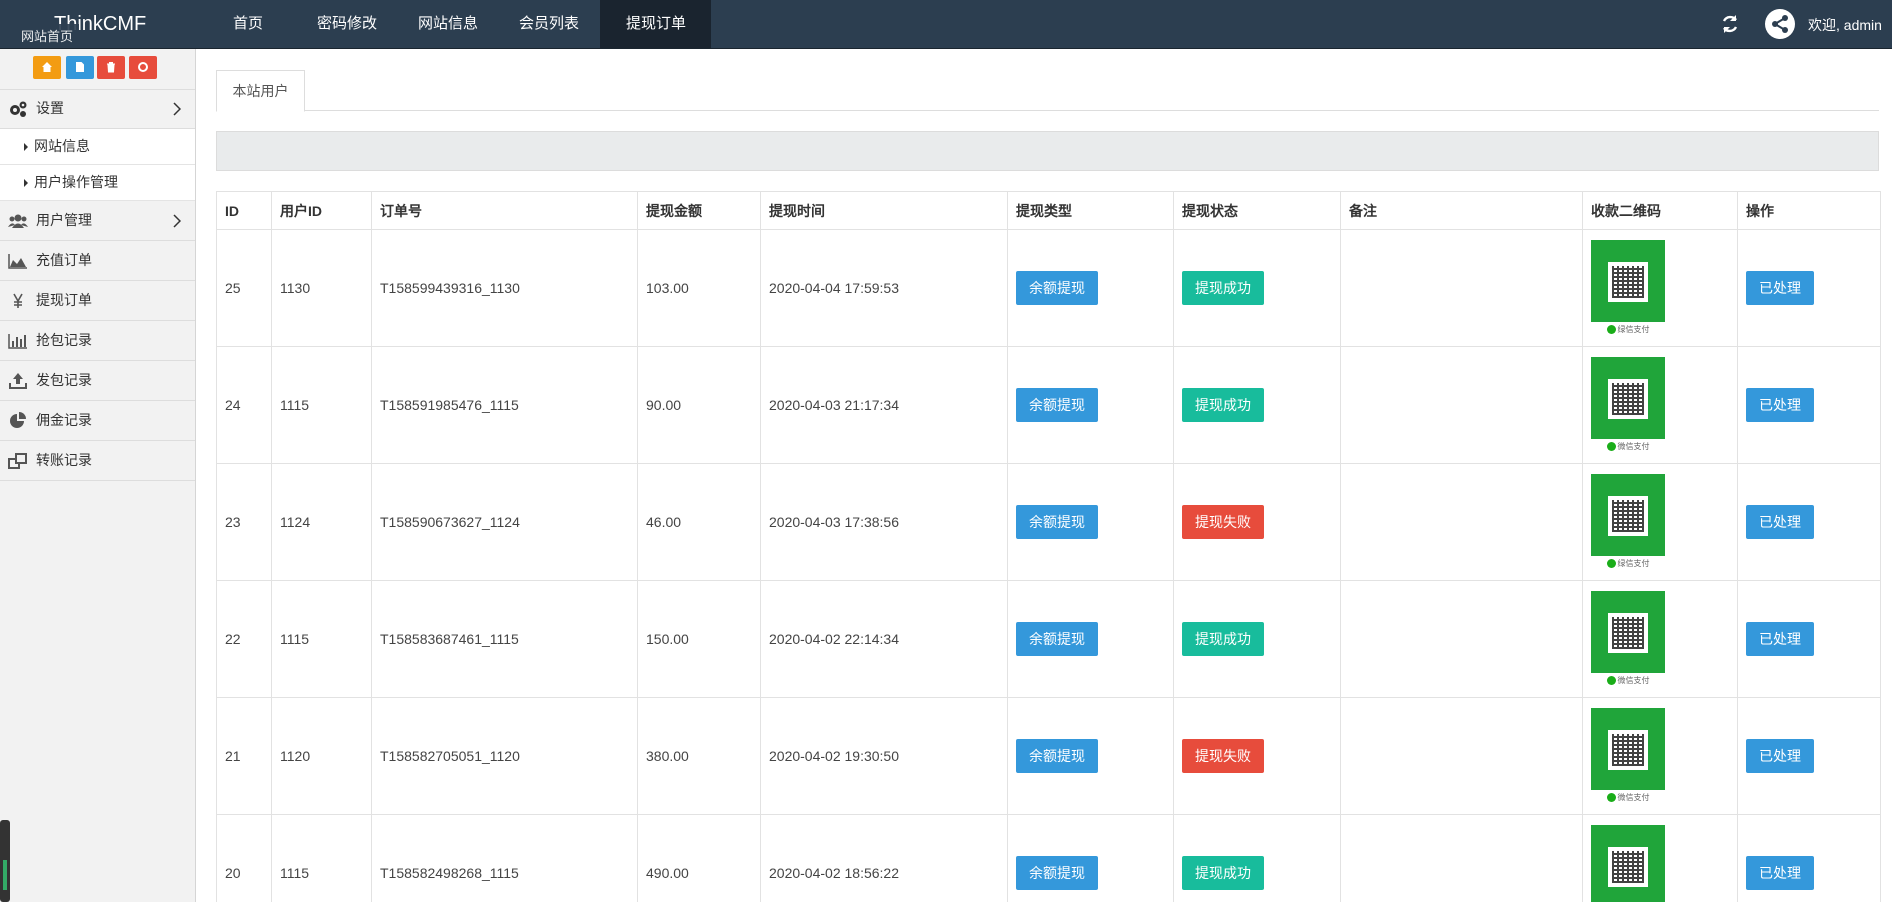  I want to click on filter-bar, so click(1047, 151).